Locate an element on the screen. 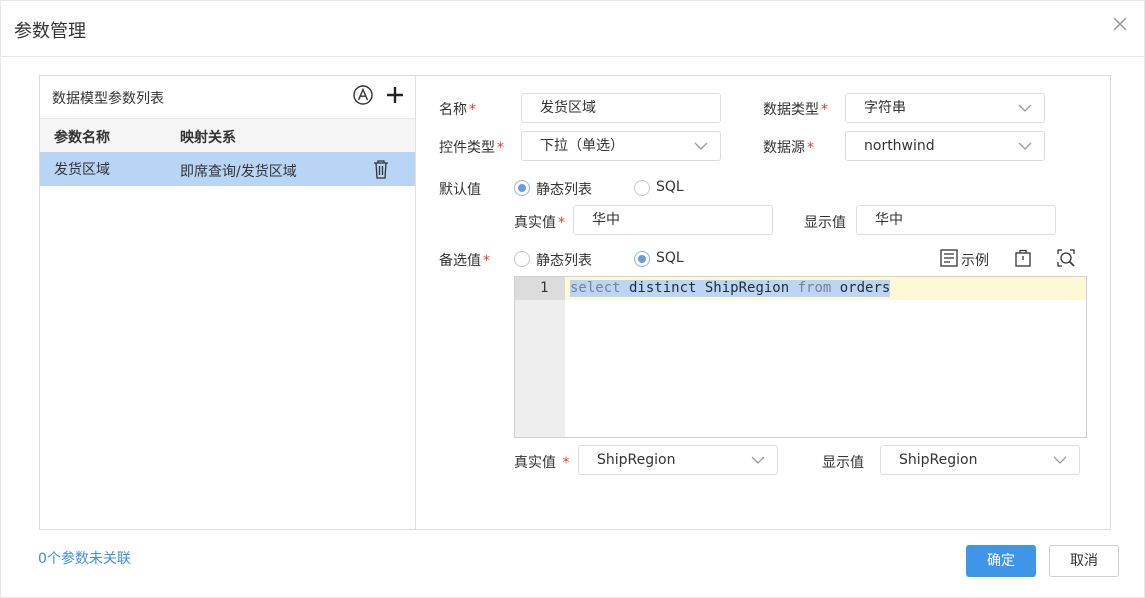 The width and height of the screenshot is (1145, 598). sql-code-fragment: orders is located at coordinates (861, 288).